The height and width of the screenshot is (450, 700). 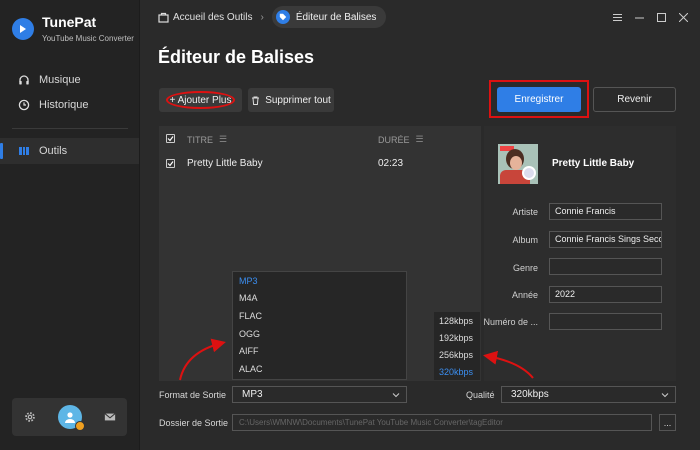 I want to click on delete-all-label: Supprimer tout, so click(x=298, y=100).